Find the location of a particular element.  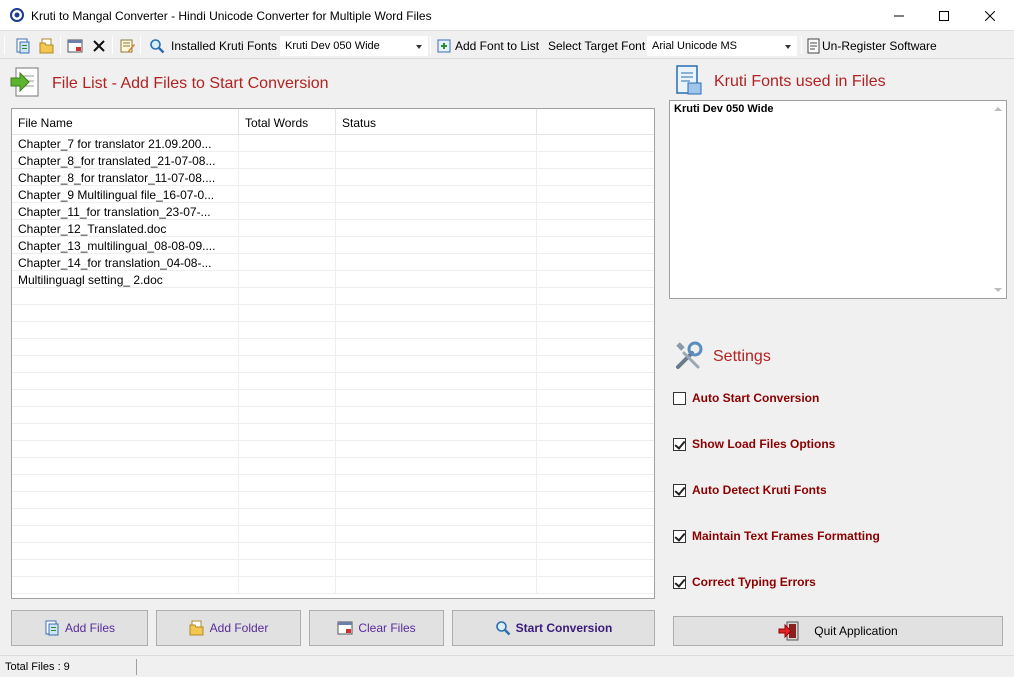

delete-icon is located at coordinates (99, 46).